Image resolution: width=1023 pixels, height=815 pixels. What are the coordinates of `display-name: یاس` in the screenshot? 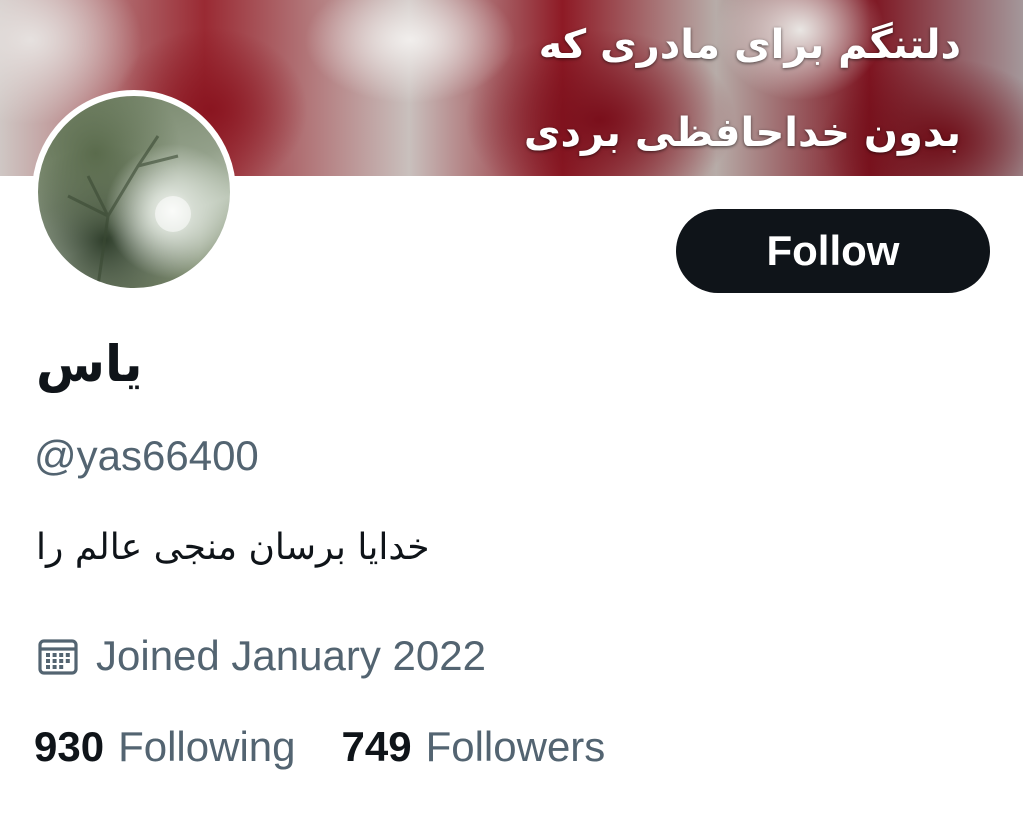 It's located at (89, 364).